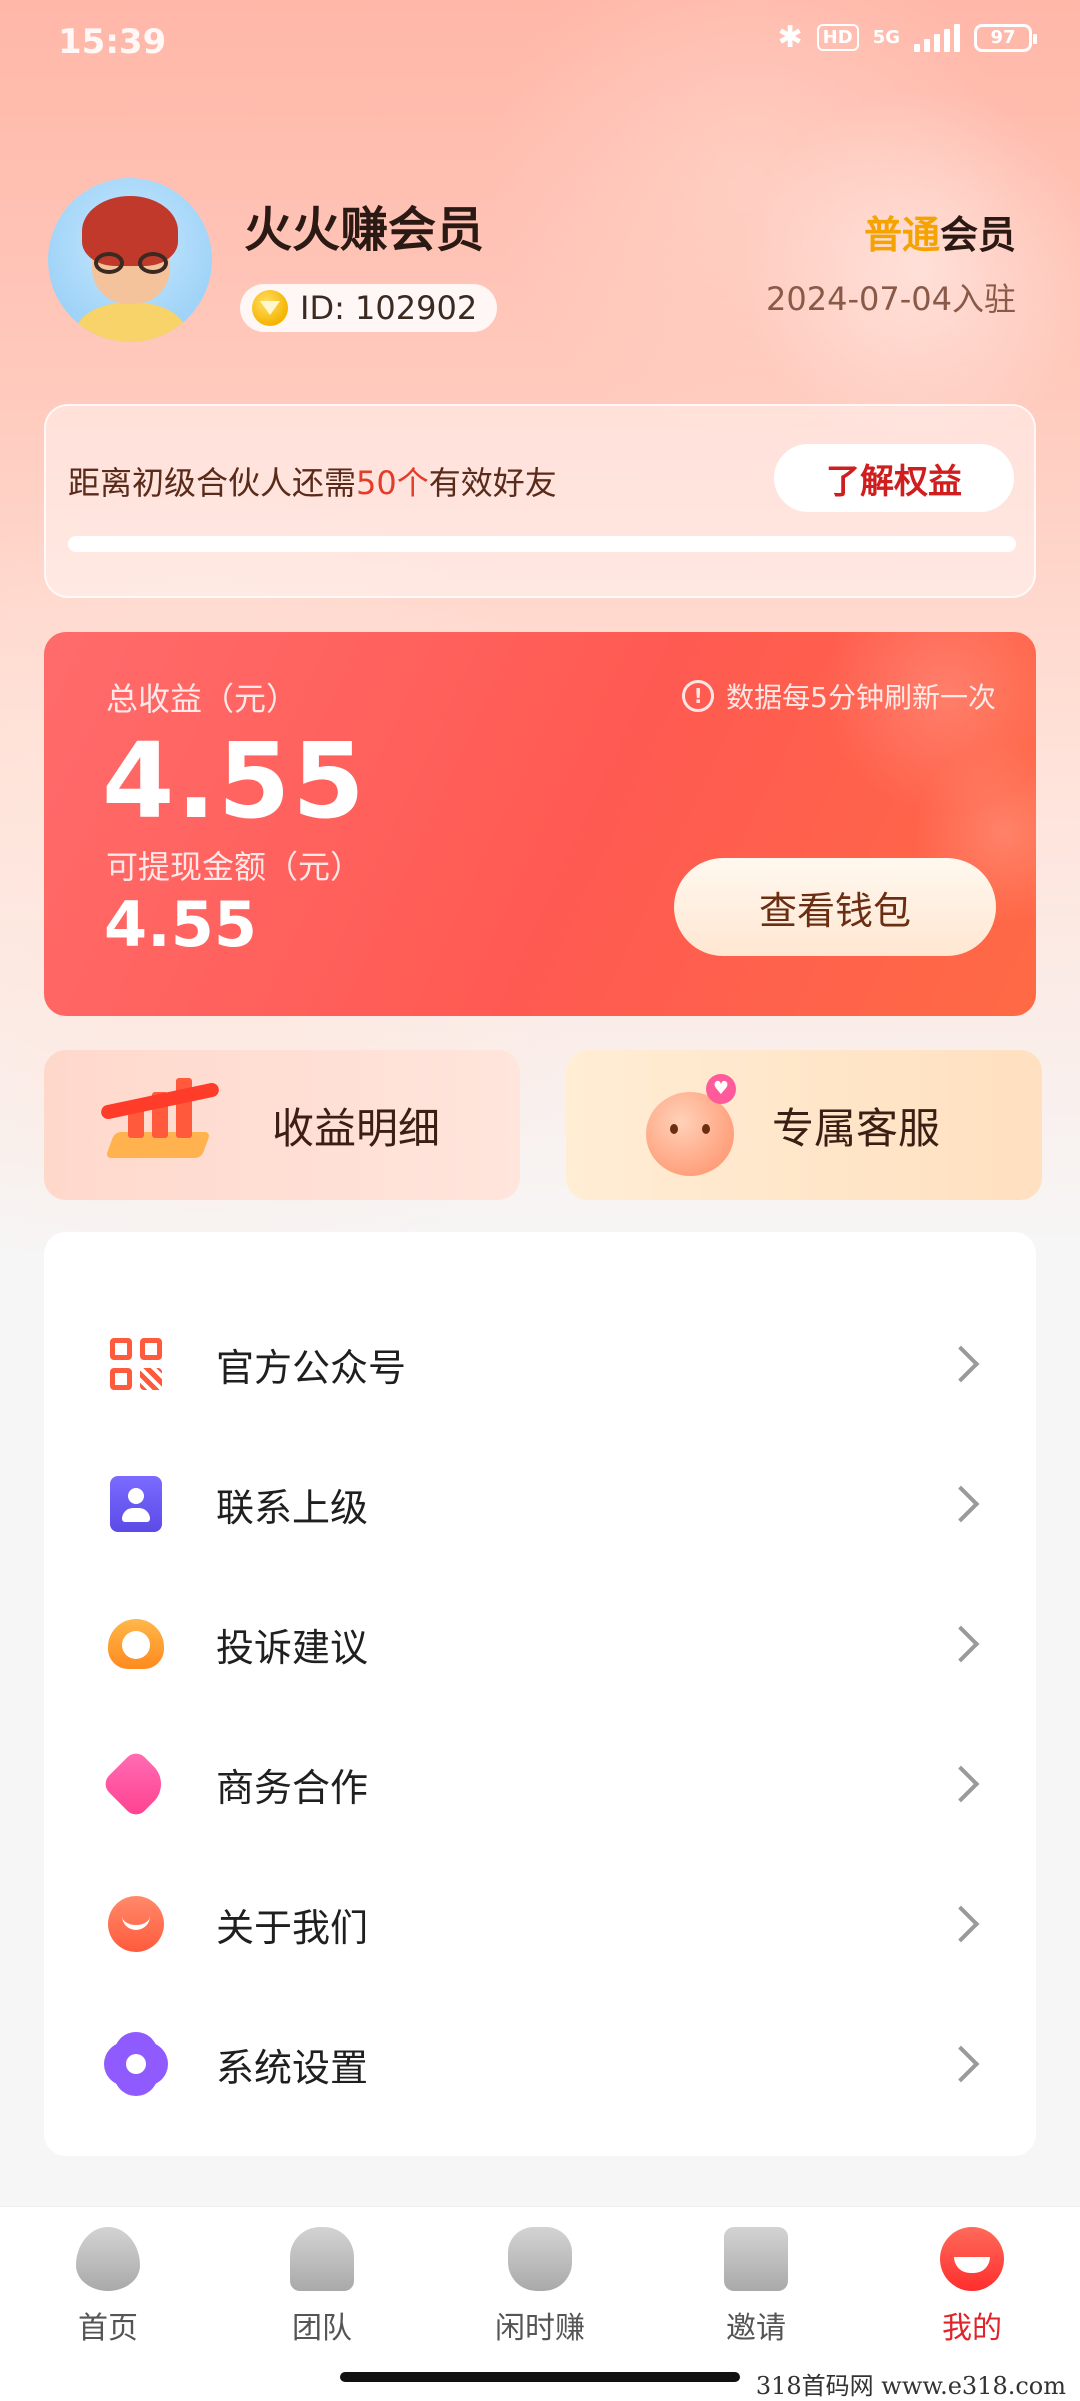 This screenshot has height=2401, width=1080. I want to click on menu-item-label: 联系上级, so click(292, 1507).